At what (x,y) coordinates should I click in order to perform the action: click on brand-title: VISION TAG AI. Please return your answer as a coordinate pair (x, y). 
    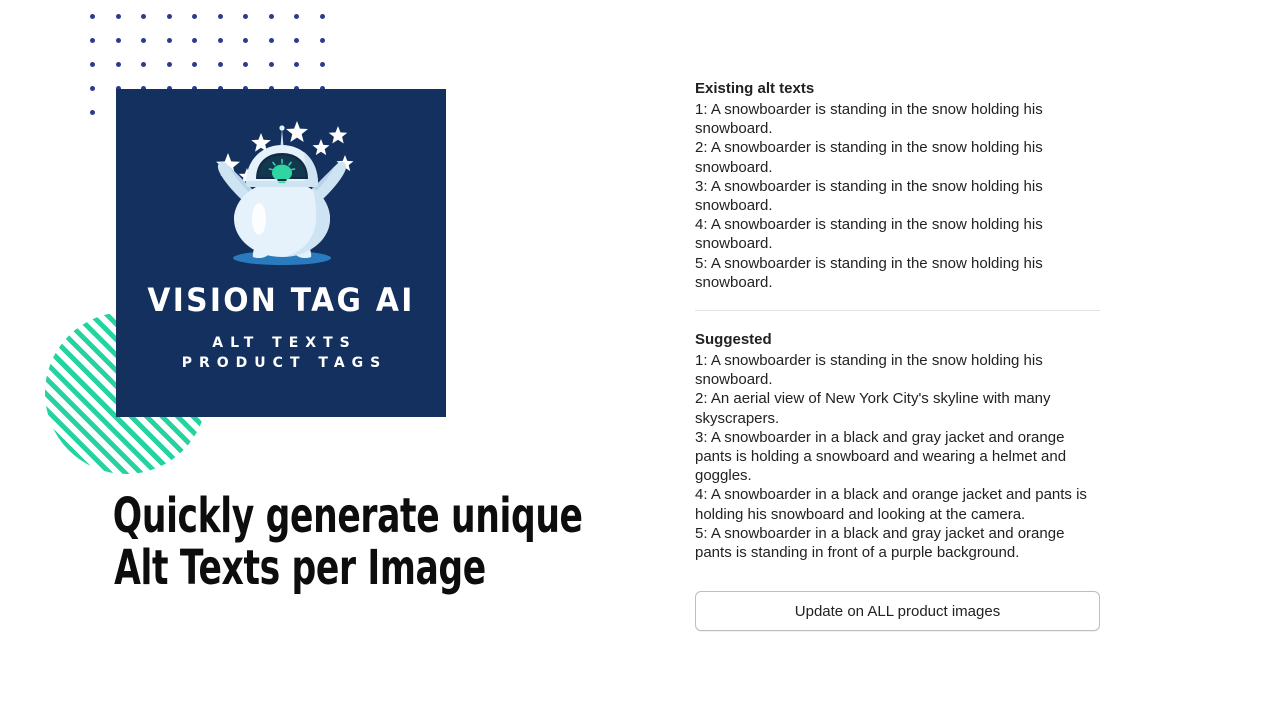
    Looking at the image, I should click on (281, 300).